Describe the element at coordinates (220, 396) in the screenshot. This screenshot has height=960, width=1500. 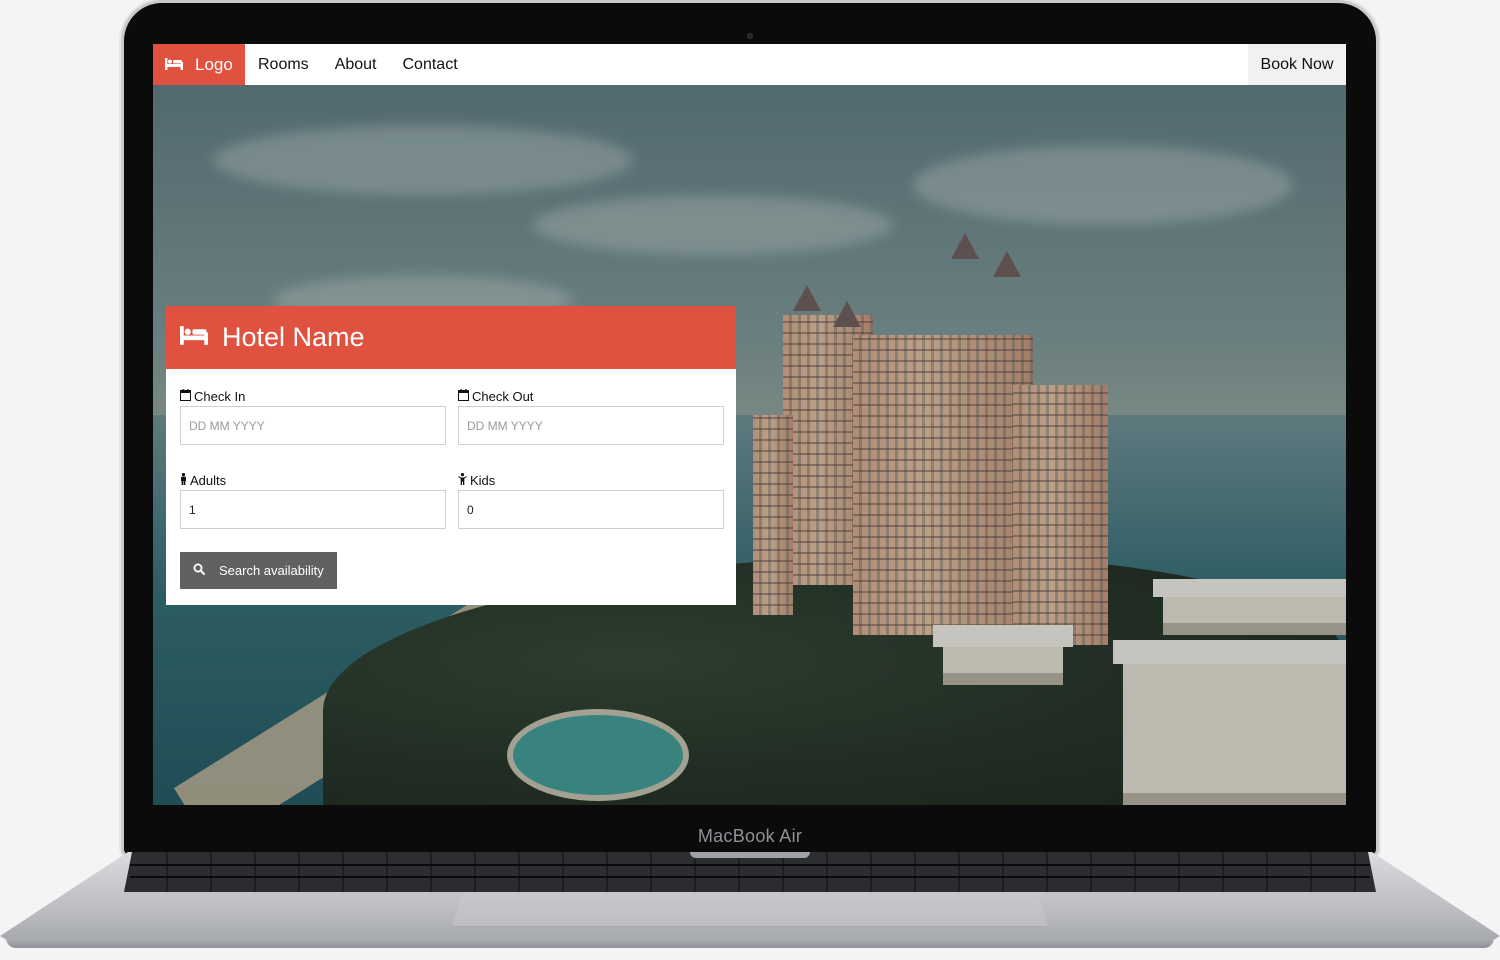
I see `check-in-label: Check In` at that location.